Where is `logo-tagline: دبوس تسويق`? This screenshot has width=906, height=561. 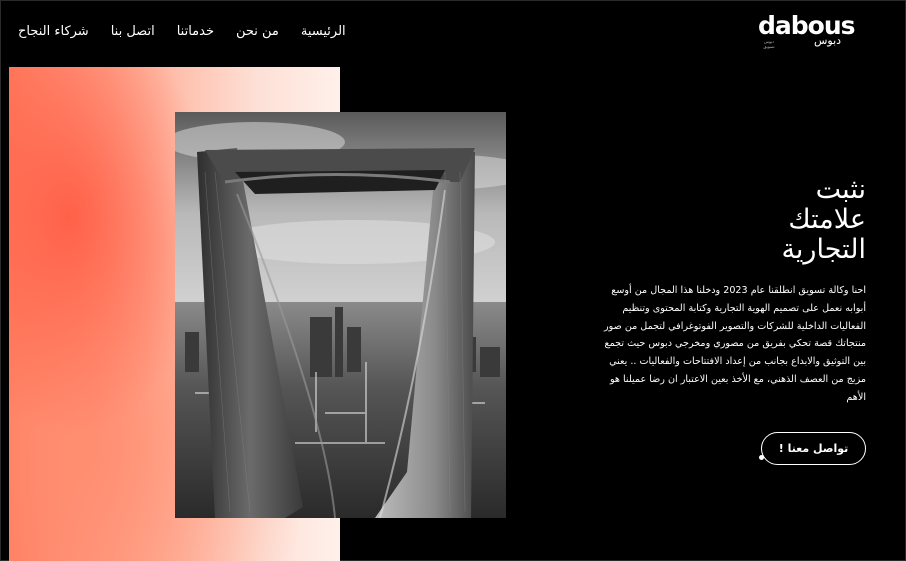 logo-tagline: دبوس تسويق is located at coordinates (769, 44).